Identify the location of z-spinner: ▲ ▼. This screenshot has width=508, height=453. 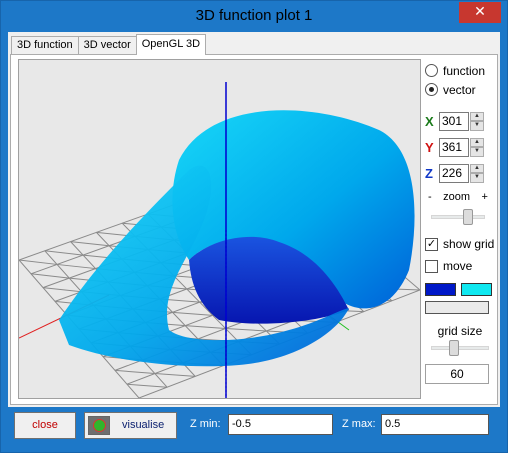
(477, 173).